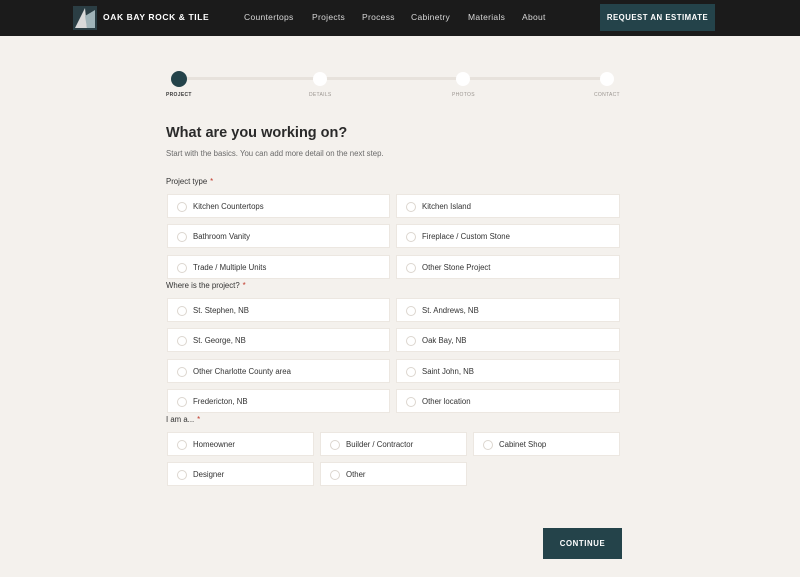 The width and height of the screenshot is (800, 577). I want to click on option-other-location: Other location, so click(508, 401).